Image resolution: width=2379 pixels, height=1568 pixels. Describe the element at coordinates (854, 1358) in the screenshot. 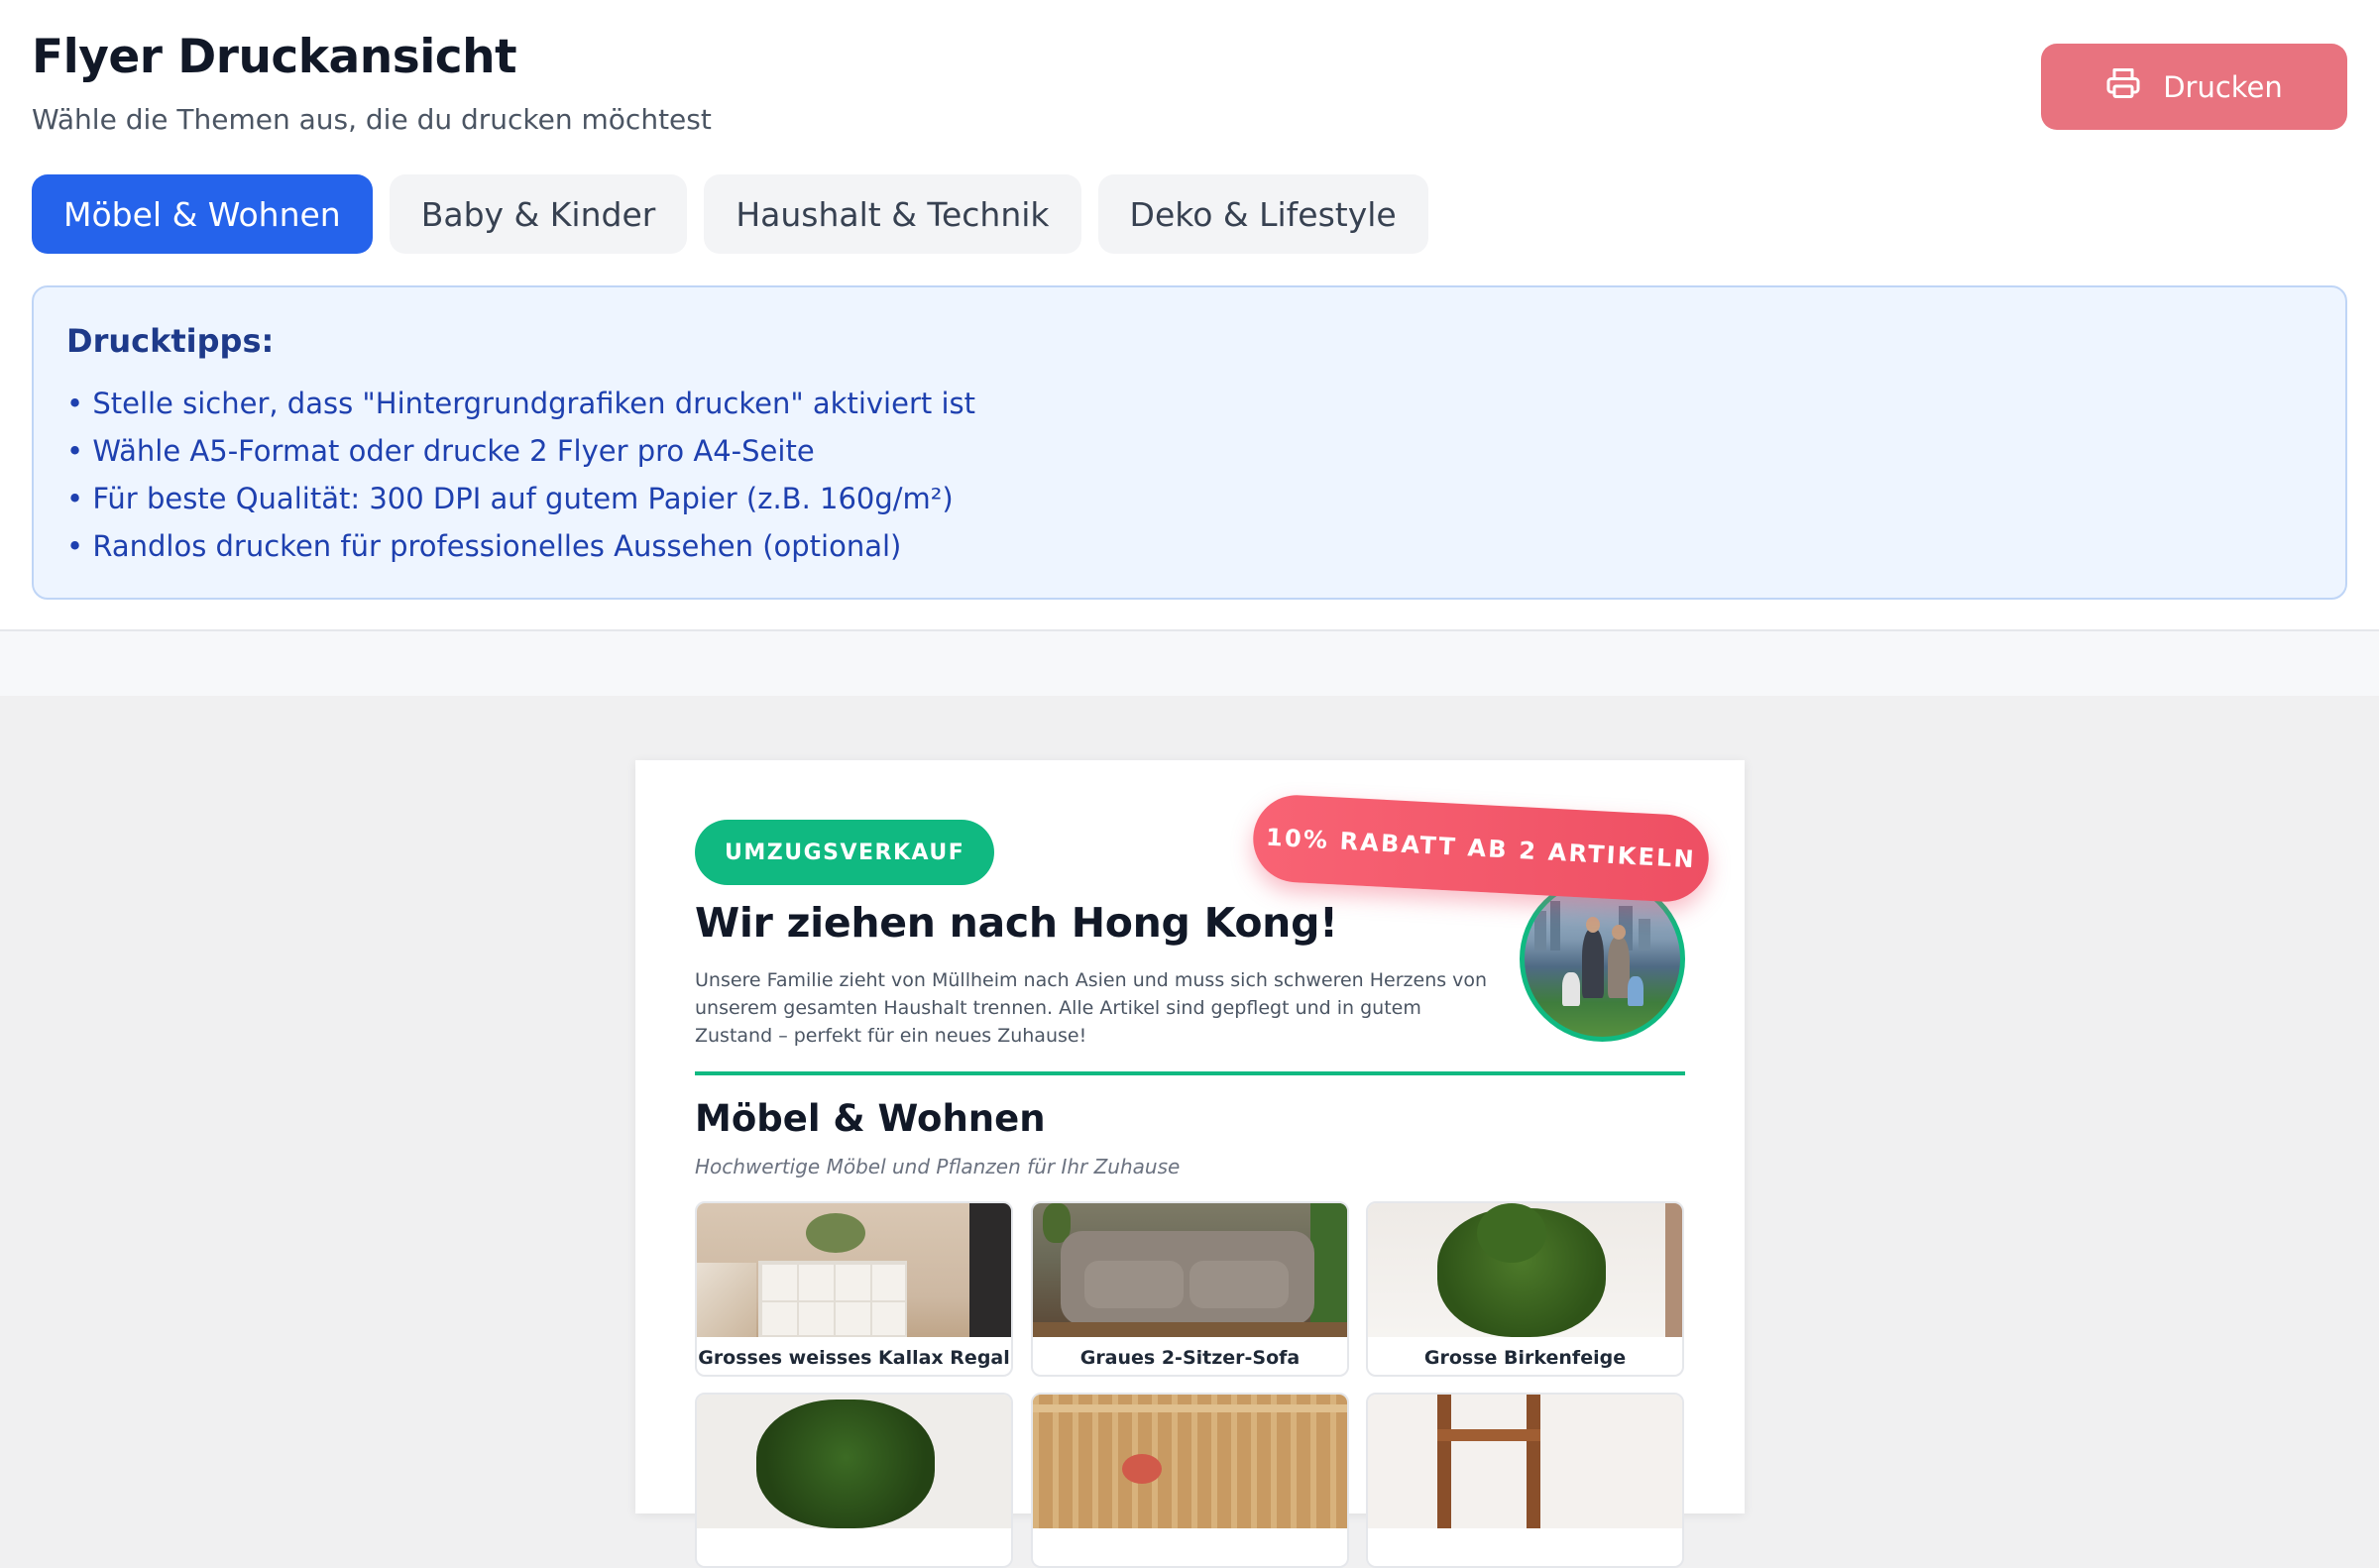

I see `product-name: Grosses weisses Kallax Regal` at that location.